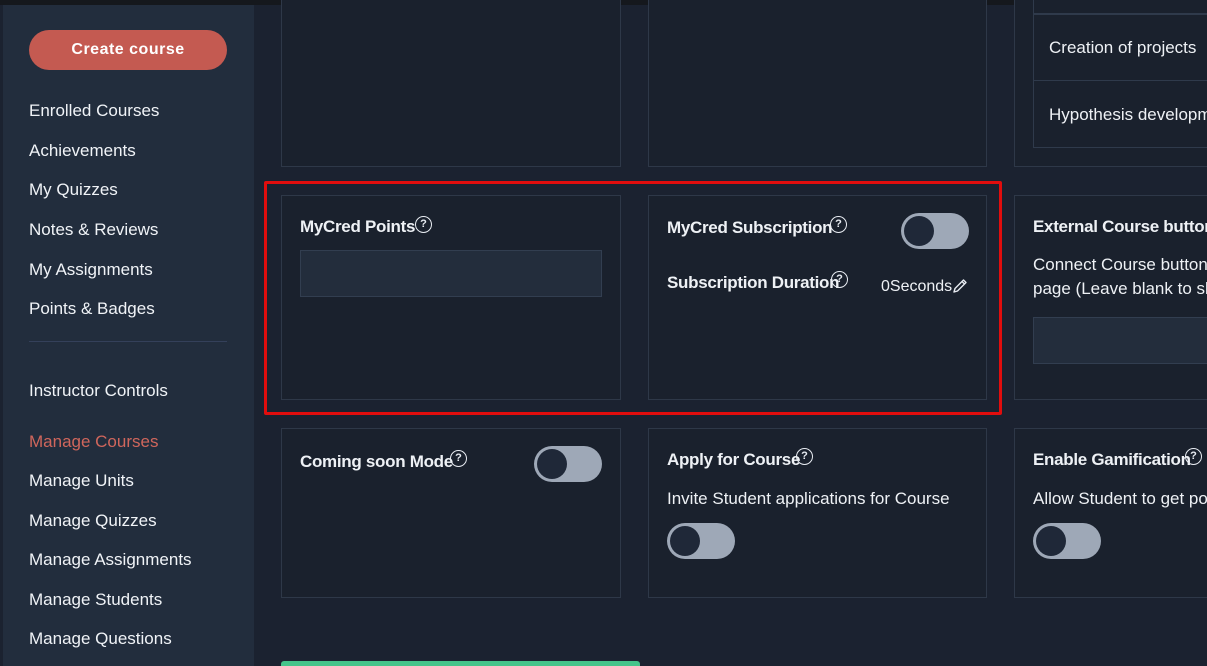 Image resolution: width=1207 pixels, height=666 pixels. What do you see at coordinates (128, 341) in the screenshot?
I see `sidebar-divider` at bounding box center [128, 341].